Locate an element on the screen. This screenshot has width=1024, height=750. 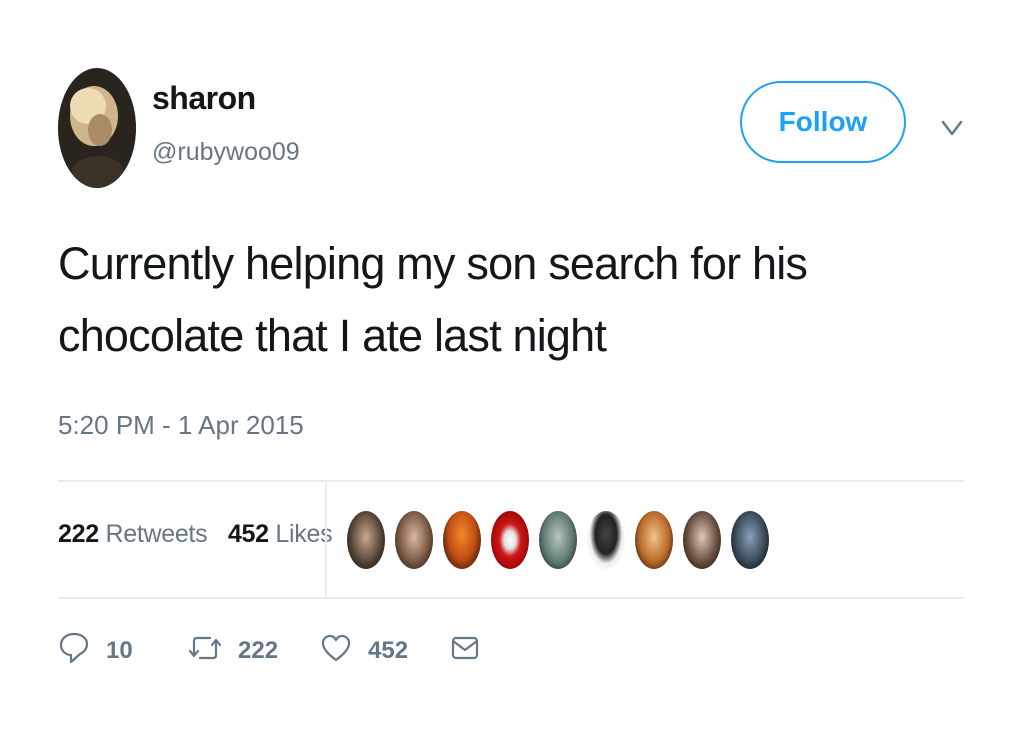
stats-vertical-divider is located at coordinates (326, 539).